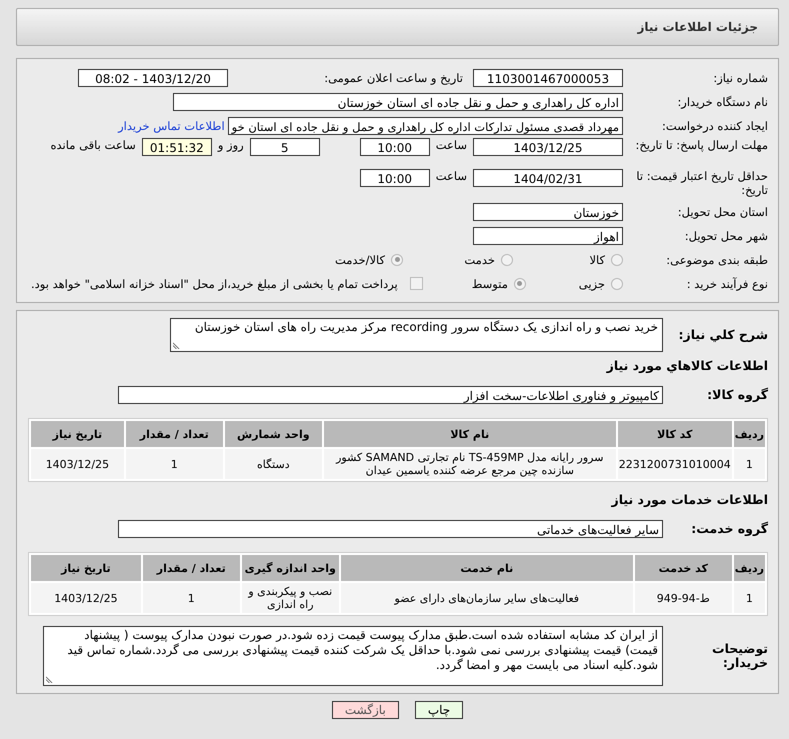  I want to click on table-cell: 2231200731010004, so click(675, 464).